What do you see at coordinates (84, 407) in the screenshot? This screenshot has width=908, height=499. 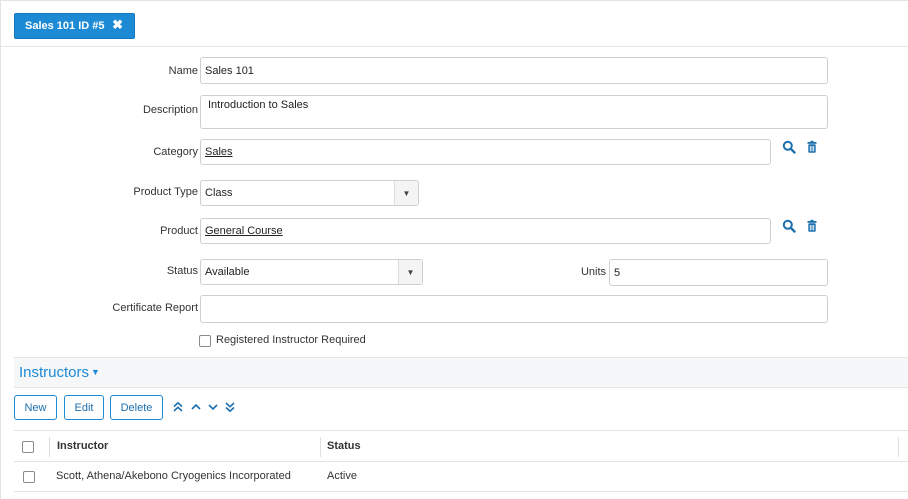 I see `edit-button: Edit` at bounding box center [84, 407].